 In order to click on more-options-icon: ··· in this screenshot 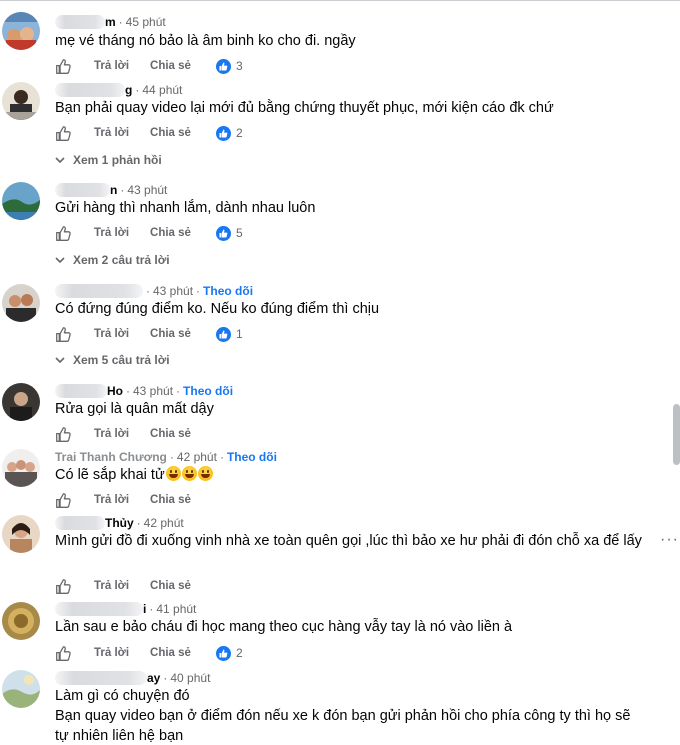, I will do `click(669, 540)`.